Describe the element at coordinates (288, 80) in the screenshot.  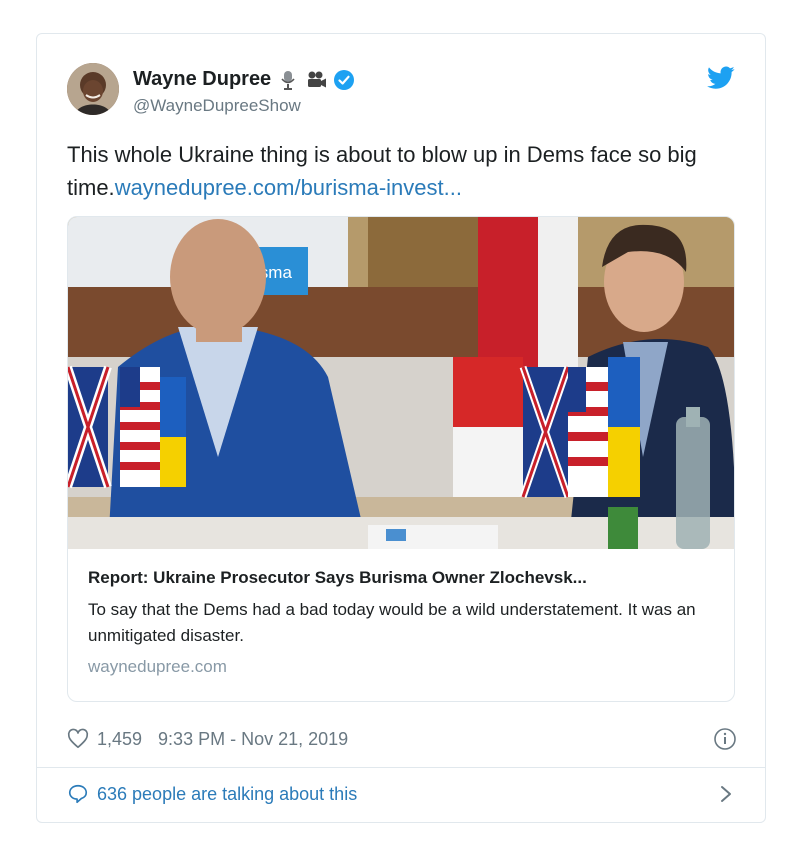
I see `microphone-icon` at that location.